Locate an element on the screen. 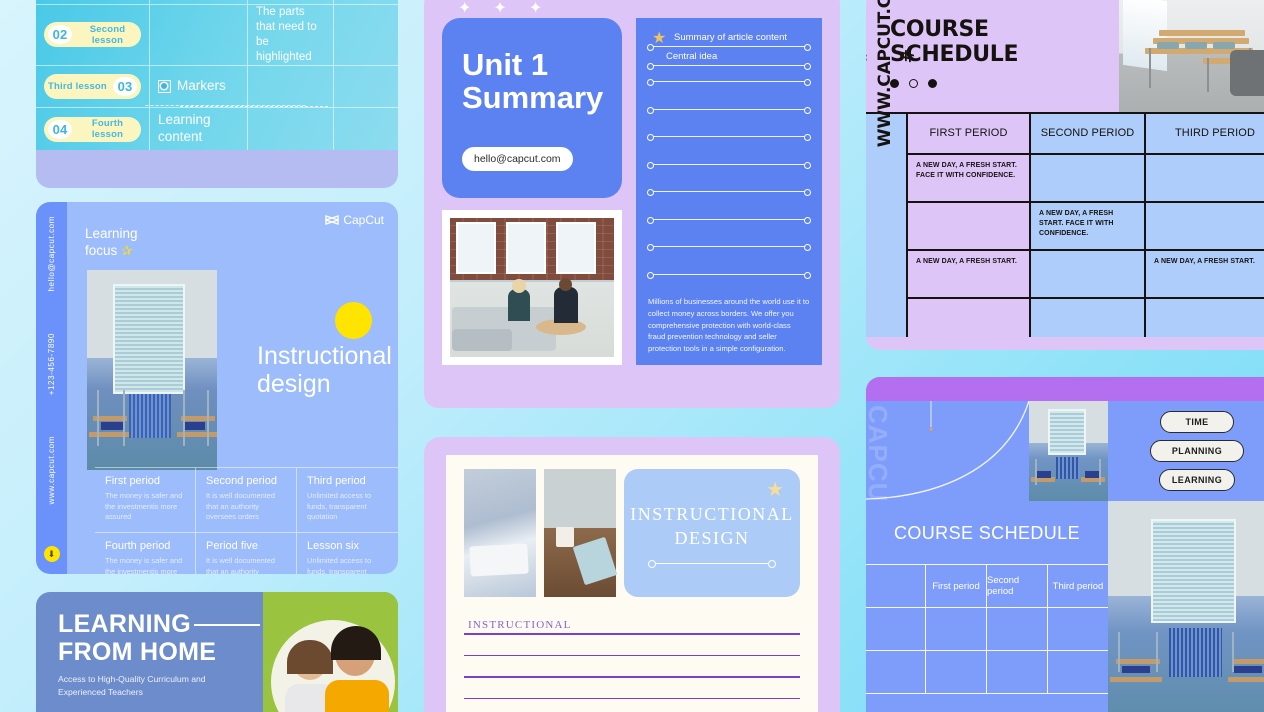  lesson-pill: 03 Third lesson is located at coordinates (92, 86).